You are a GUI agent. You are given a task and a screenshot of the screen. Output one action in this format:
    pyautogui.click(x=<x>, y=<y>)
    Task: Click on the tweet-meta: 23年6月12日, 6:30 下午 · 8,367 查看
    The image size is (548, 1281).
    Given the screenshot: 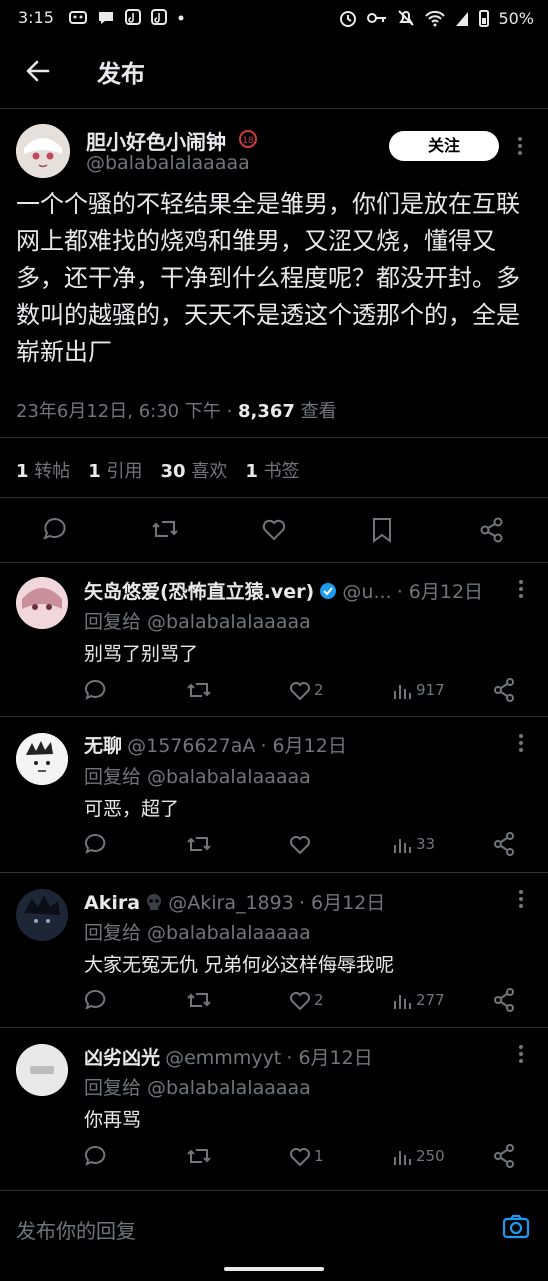 What is the action you would take?
    pyautogui.click(x=176, y=410)
    